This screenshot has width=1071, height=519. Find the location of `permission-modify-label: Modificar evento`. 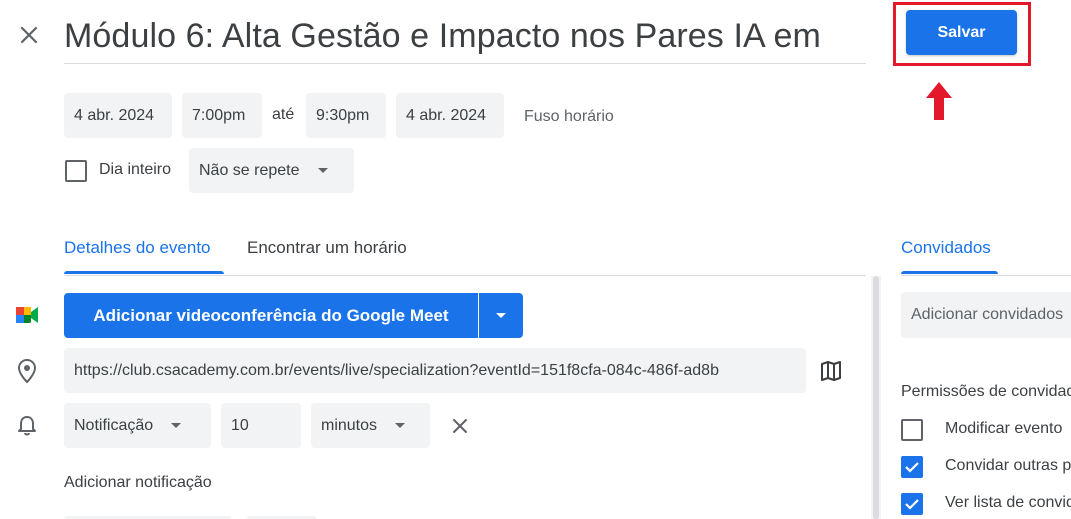

permission-modify-label: Modificar evento is located at coordinates (1004, 428).